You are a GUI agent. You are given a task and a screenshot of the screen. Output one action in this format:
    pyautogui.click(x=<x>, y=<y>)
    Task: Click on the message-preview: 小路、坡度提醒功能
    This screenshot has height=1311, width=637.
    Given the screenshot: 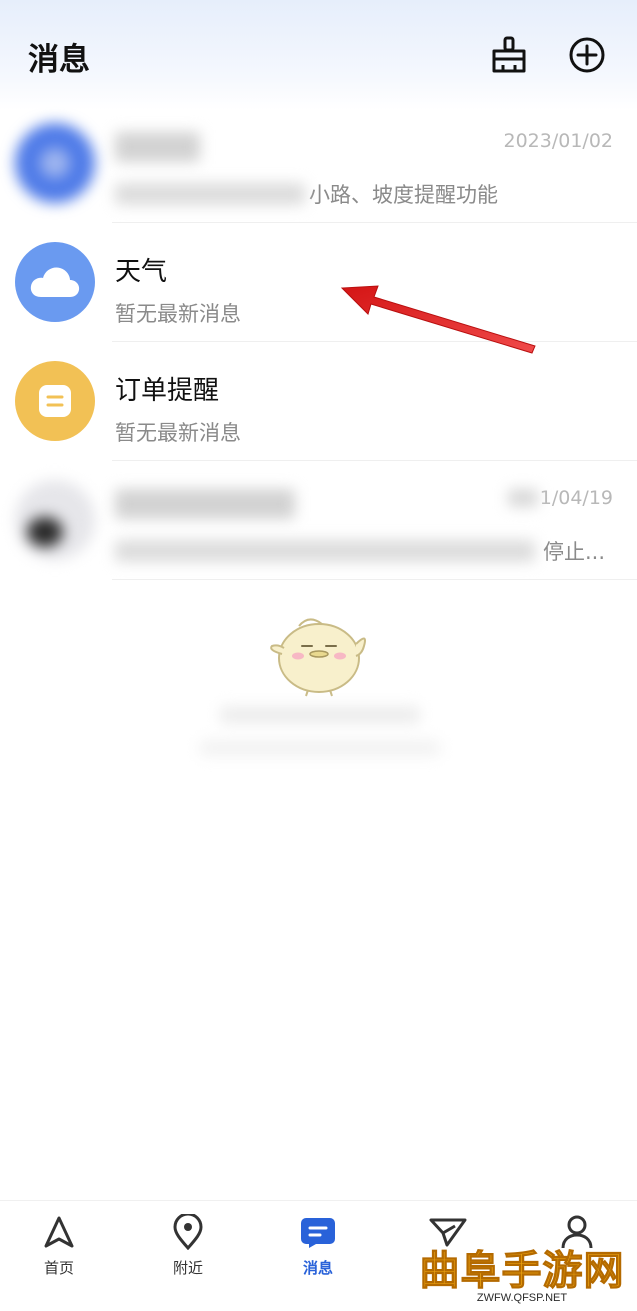 What is the action you would take?
    pyautogui.click(x=306, y=194)
    